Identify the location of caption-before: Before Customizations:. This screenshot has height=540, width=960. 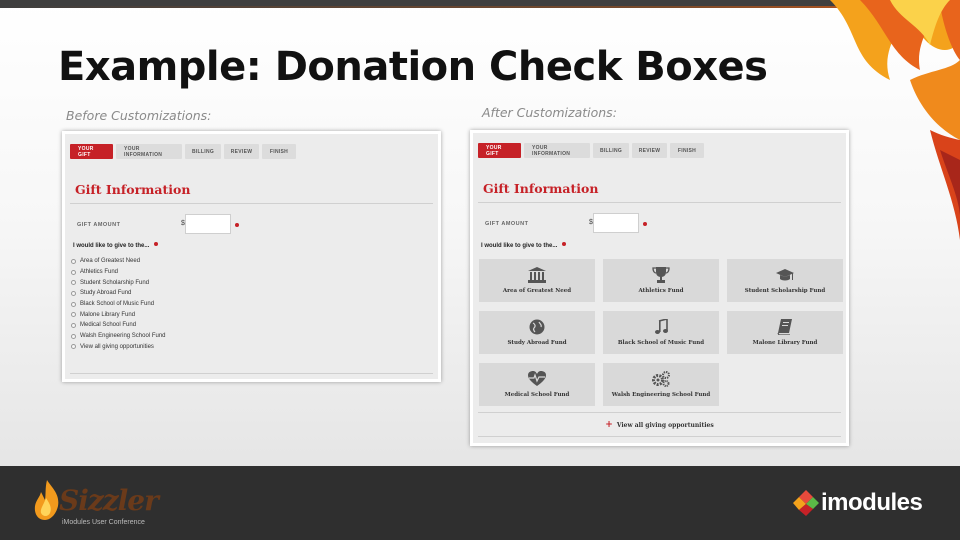
(139, 115).